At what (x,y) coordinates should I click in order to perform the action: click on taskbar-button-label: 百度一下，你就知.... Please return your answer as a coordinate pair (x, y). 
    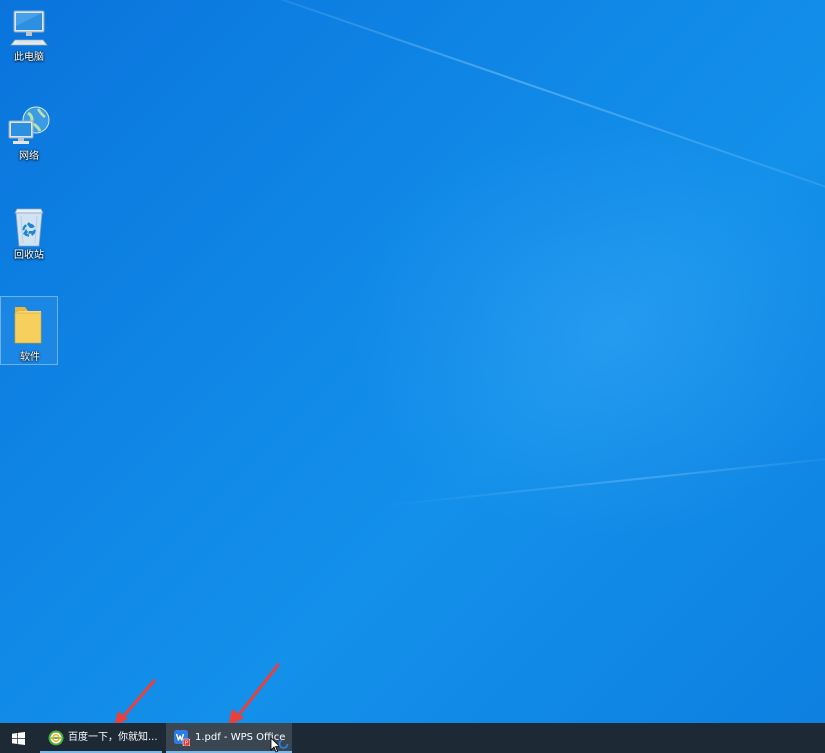
    Looking at the image, I should click on (113, 737).